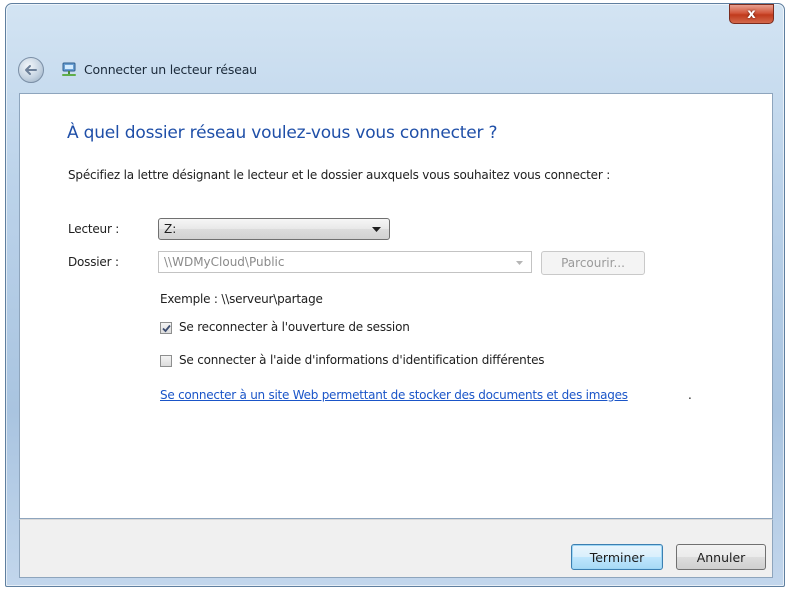 This screenshot has width=793, height=593. I want to click on example-text: Exemple : \\serveur\partage, so click(241, 299).